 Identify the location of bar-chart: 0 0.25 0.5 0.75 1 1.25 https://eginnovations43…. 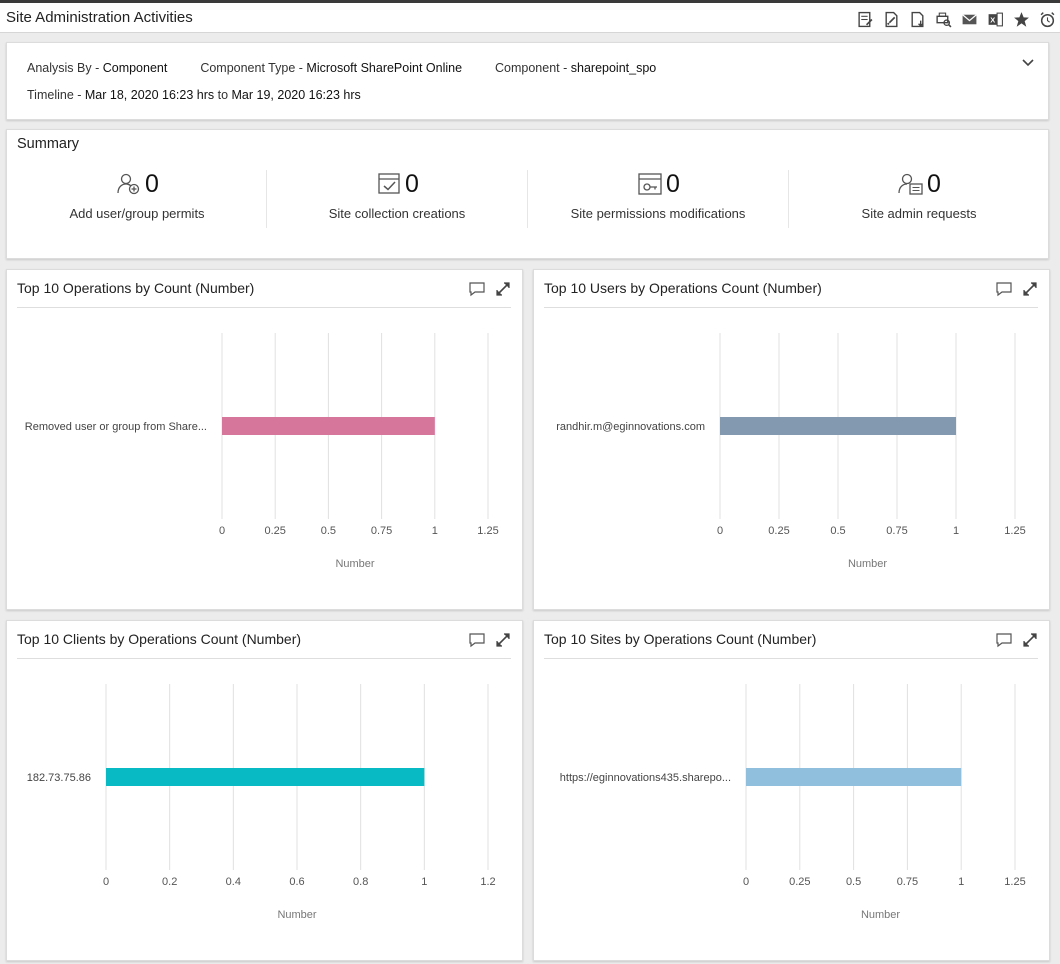
(793, 802).